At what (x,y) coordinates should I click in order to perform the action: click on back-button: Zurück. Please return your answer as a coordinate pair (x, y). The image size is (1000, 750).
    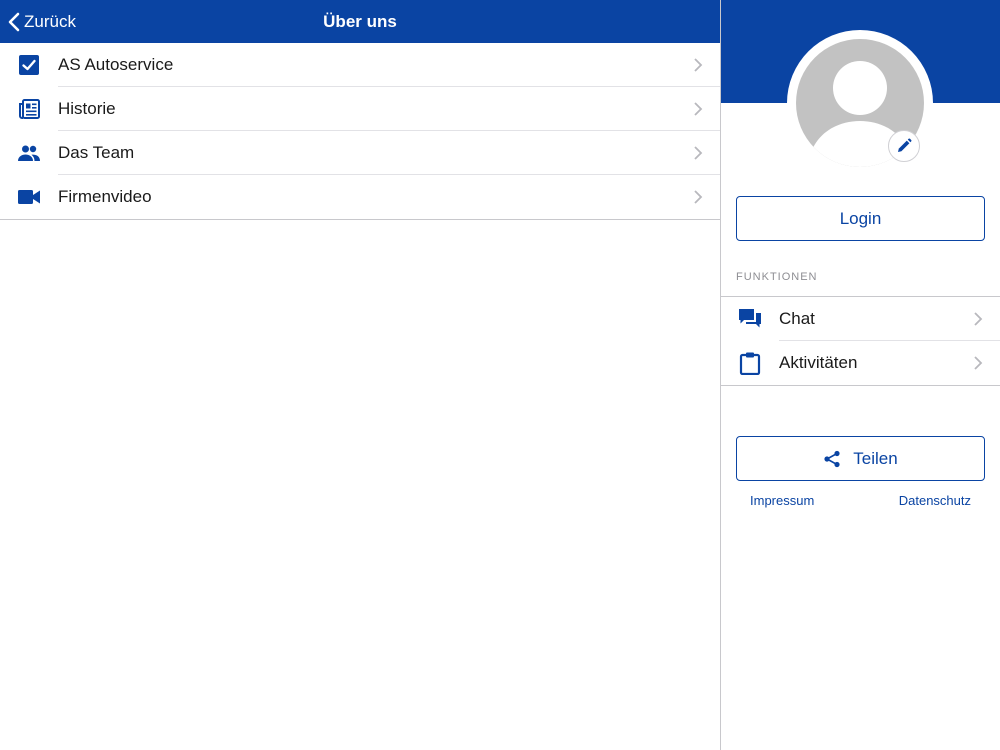
    Looking at the image, I should click on (42, 21).